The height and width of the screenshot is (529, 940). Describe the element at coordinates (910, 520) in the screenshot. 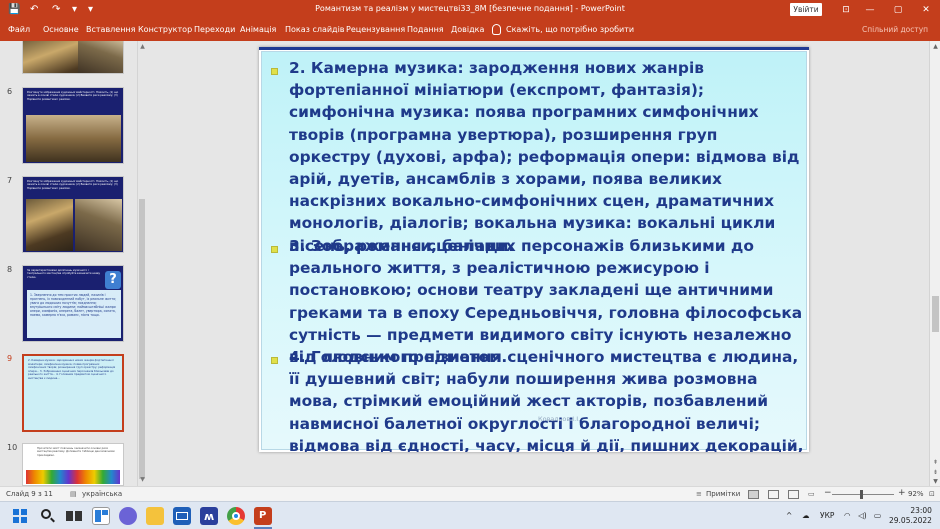

I see `clock-date: 29.05.2022` at that location.